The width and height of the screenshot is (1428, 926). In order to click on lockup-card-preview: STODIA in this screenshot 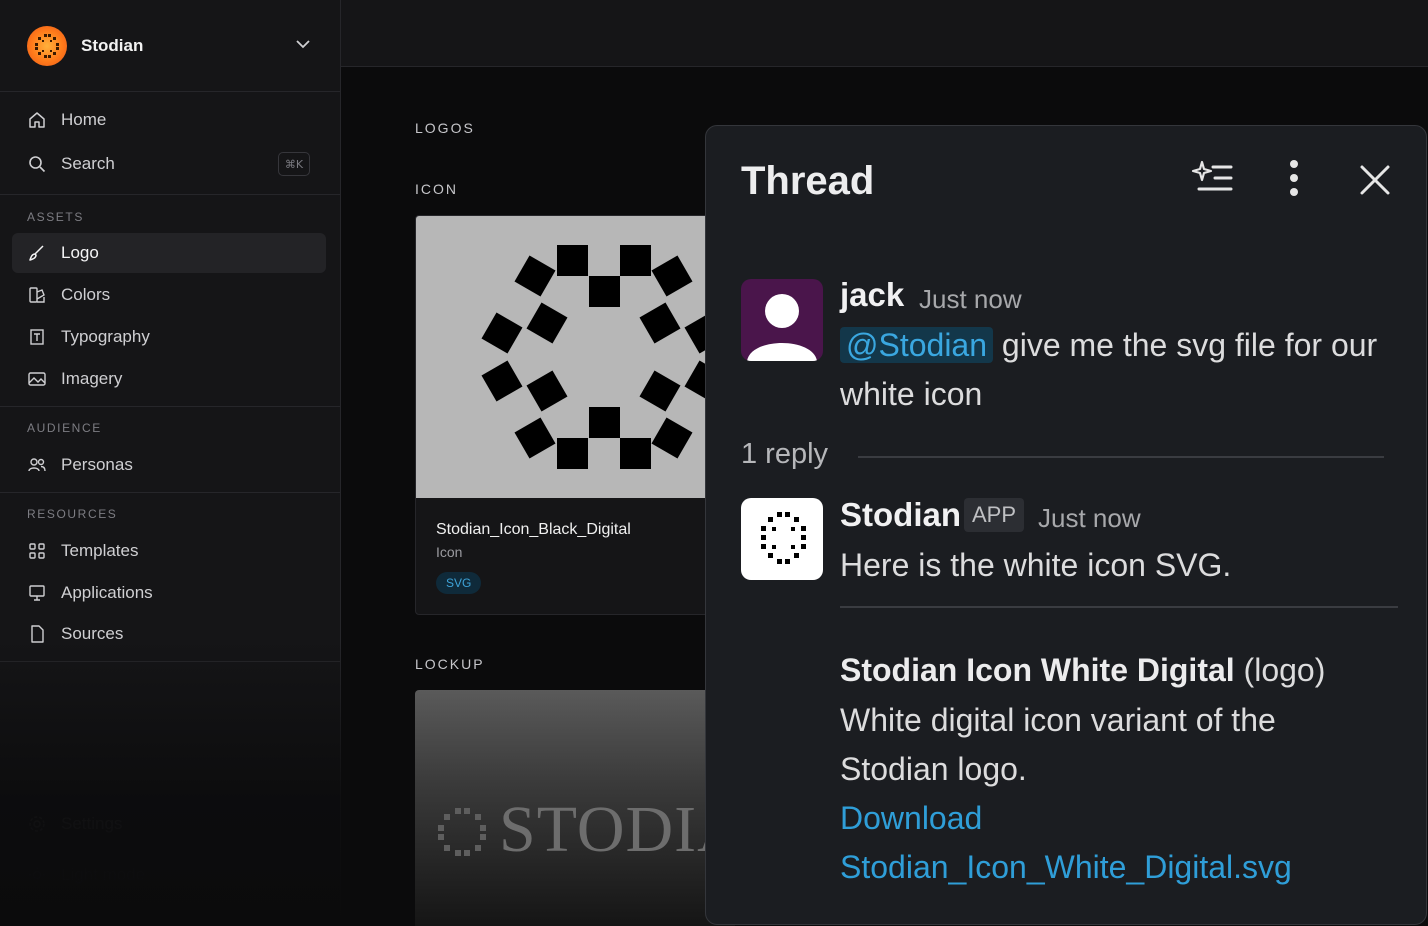, I will do `click(575, 808)`.